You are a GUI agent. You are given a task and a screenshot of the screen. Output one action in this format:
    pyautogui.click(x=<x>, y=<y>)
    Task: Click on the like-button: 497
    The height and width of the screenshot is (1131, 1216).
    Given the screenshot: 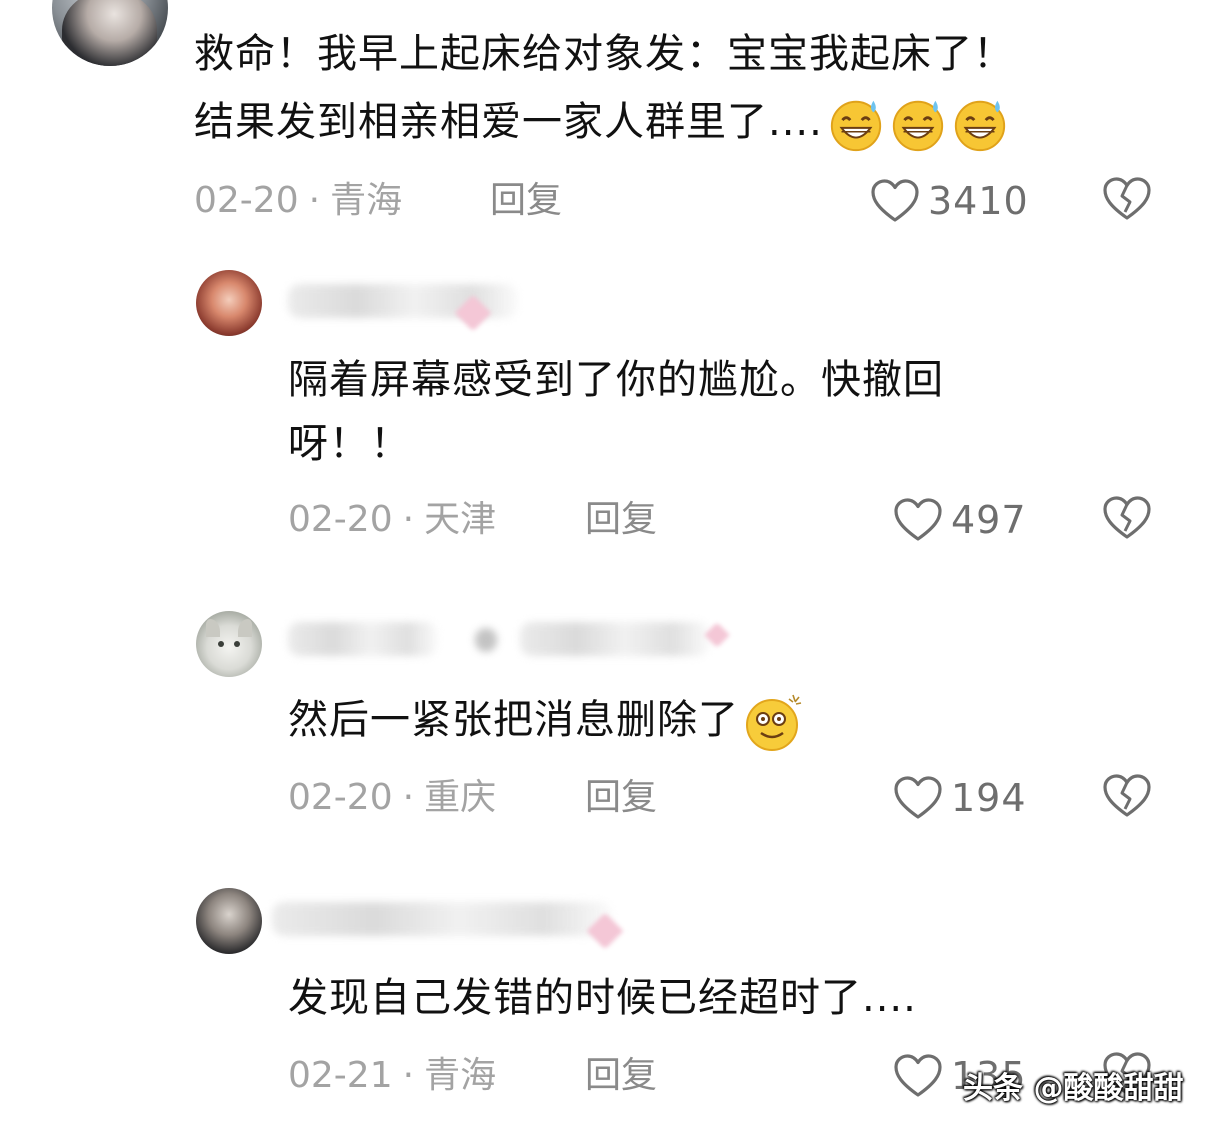 What is the action you would take?
    pyautogui.click(x=960, y=520)
    